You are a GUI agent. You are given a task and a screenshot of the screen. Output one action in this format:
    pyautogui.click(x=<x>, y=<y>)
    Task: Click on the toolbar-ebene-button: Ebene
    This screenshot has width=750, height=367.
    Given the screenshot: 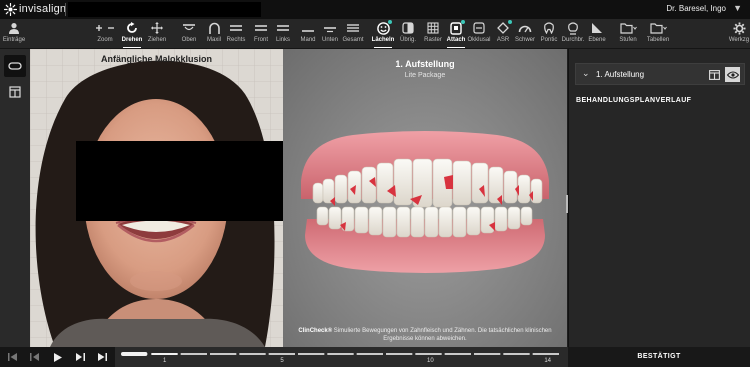 What is the action you would take?
    pyautogui.click(x=597, y=34)
    